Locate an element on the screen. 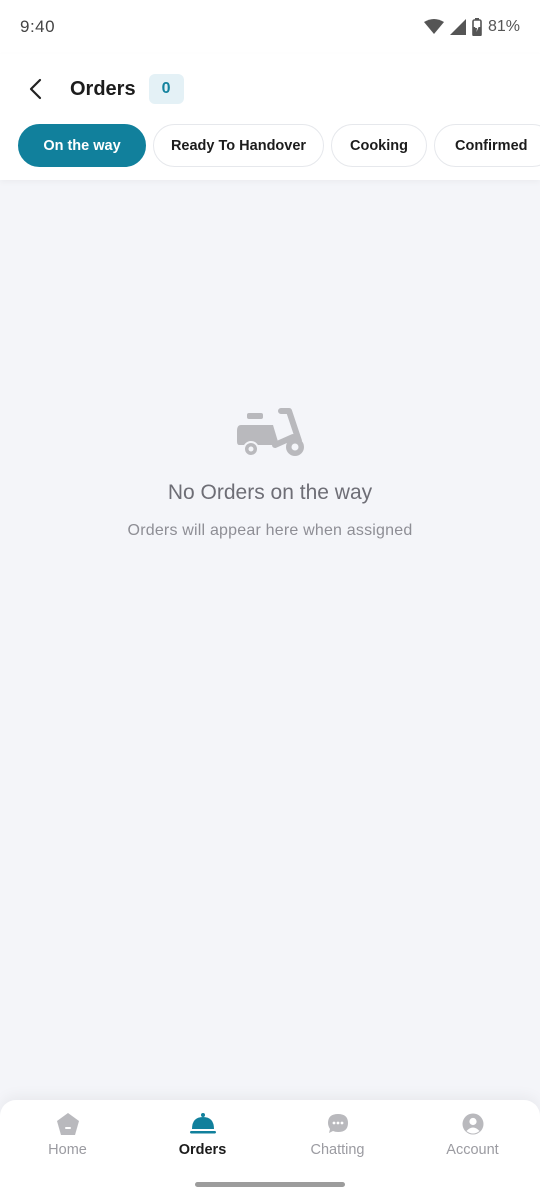  tab-on-the-way: On the way is located at coordinates (82, 145).